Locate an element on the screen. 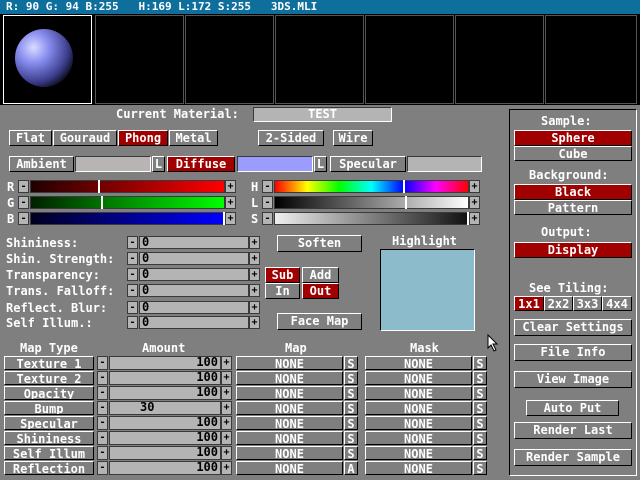 The height and width of the screenshot is (480, 640). current-material-field: TEST is located at coordinates (322, 114).